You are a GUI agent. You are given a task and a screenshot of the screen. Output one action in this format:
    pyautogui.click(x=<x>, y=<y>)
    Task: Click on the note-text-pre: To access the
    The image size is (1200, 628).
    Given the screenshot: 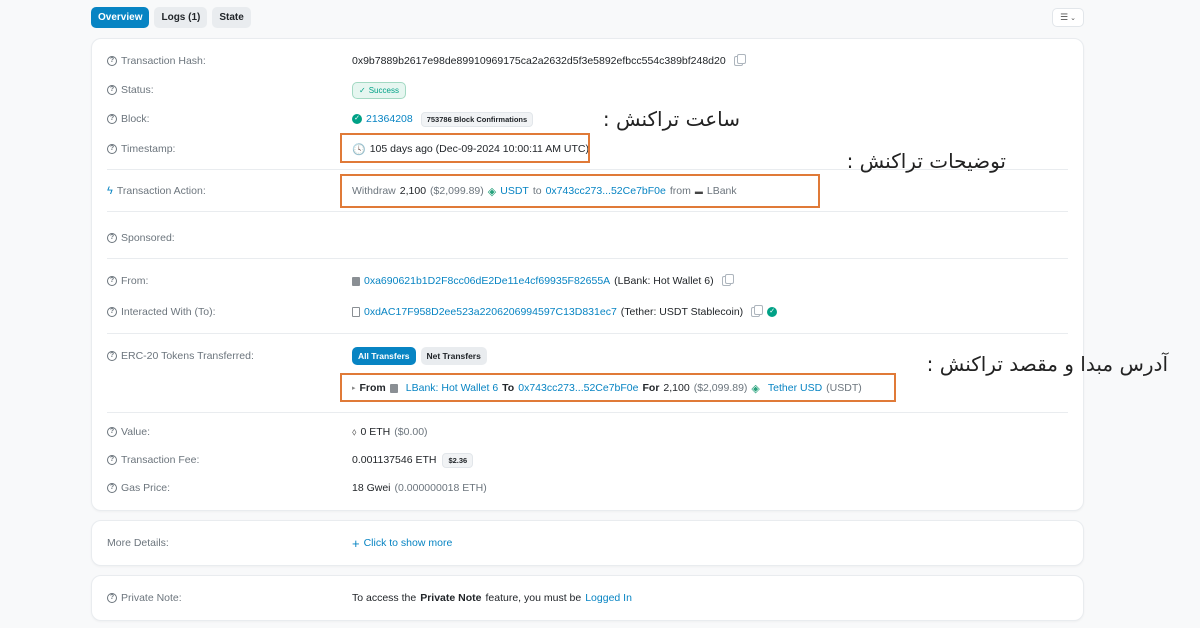 What is the action you would take?
    pyautogui.click(x=384, y=598)
    